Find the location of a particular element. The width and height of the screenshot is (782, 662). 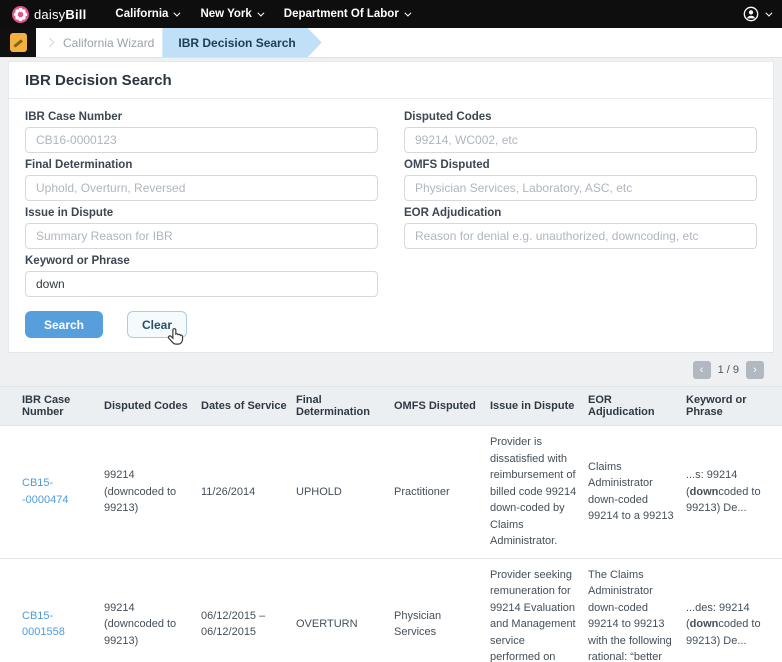

nav-item-california: California is located at coordinates (148, 14).